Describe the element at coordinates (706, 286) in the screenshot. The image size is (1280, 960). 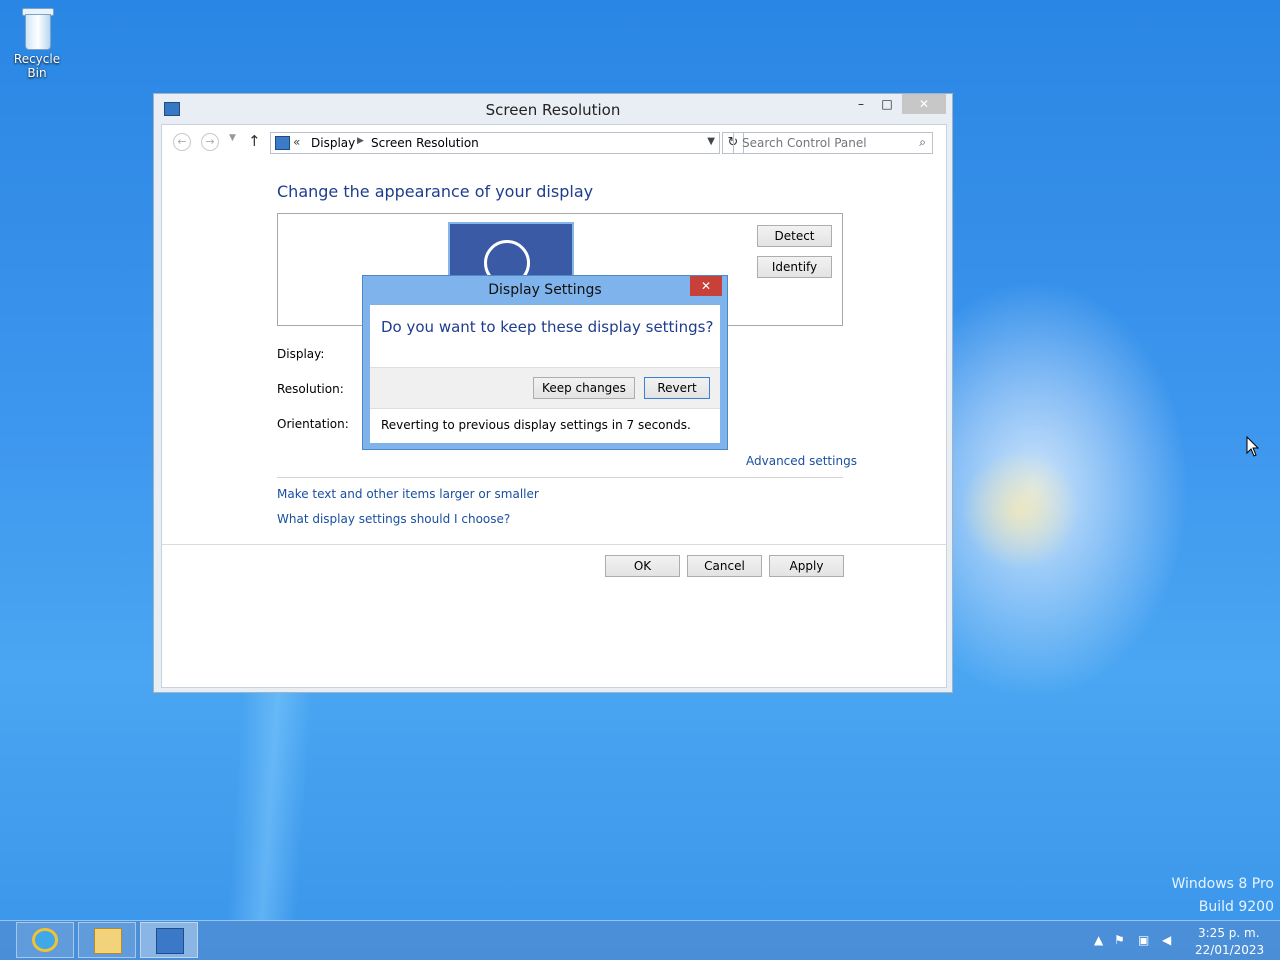
I see `dialog-close-button: ✕` at that location.